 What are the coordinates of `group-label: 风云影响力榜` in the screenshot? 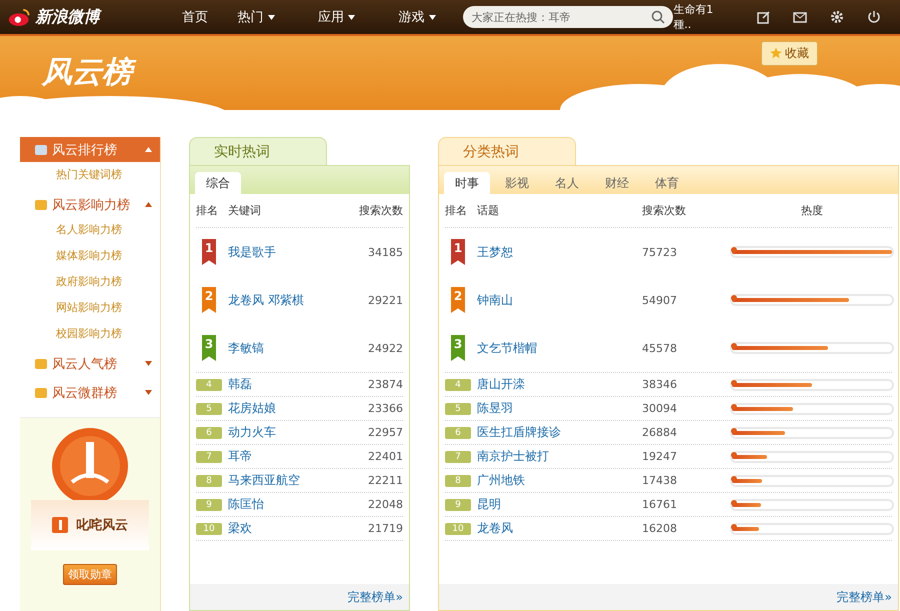 It's located at (91, 205).